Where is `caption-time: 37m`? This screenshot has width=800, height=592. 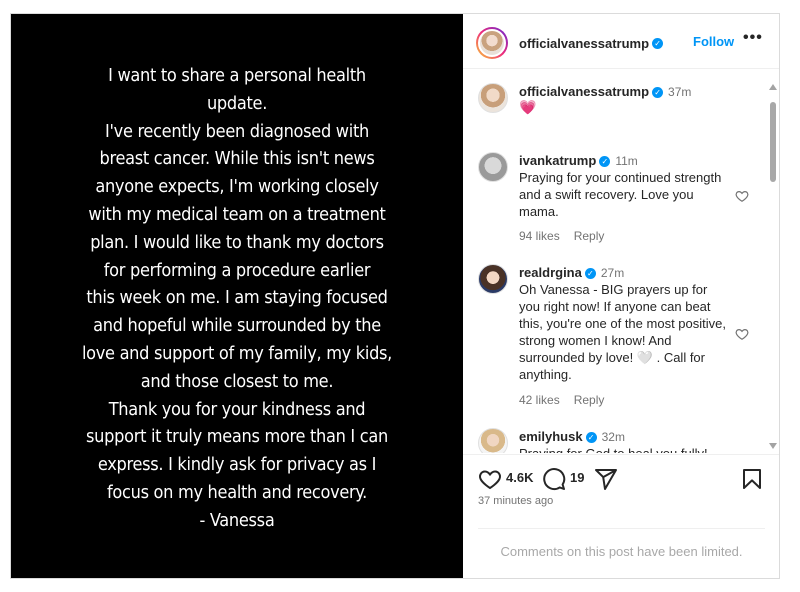 caption-time: 37m is located at coordinates (679, 92).